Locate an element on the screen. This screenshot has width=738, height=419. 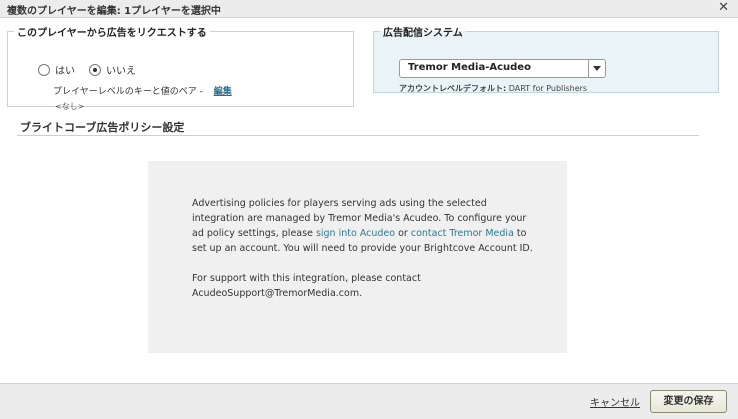
contact-link: contact Tremor Media is located at coordinates (462, 233).